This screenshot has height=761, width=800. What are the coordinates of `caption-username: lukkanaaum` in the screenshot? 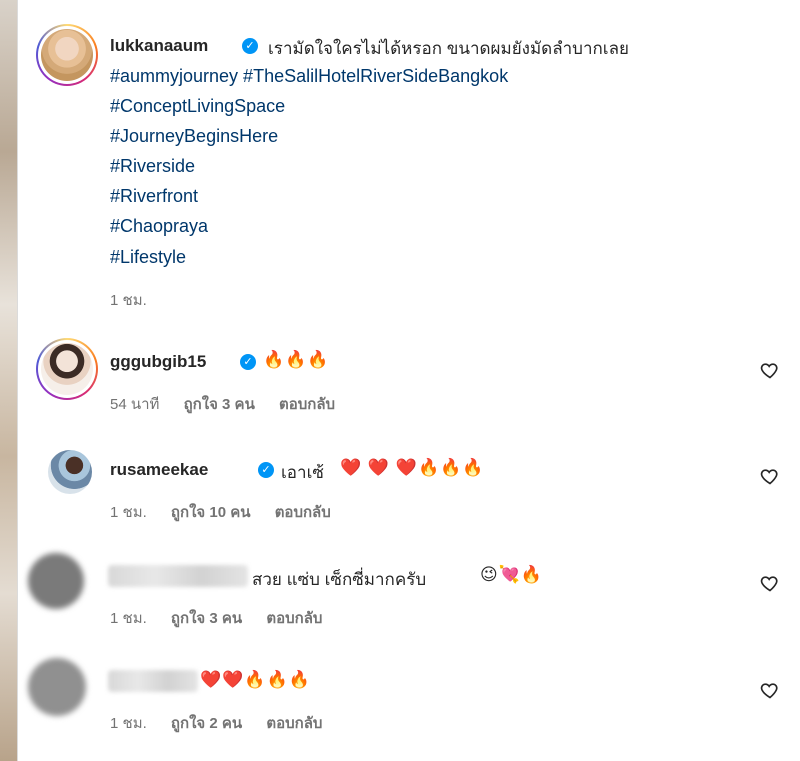 It's located at (159, 46).